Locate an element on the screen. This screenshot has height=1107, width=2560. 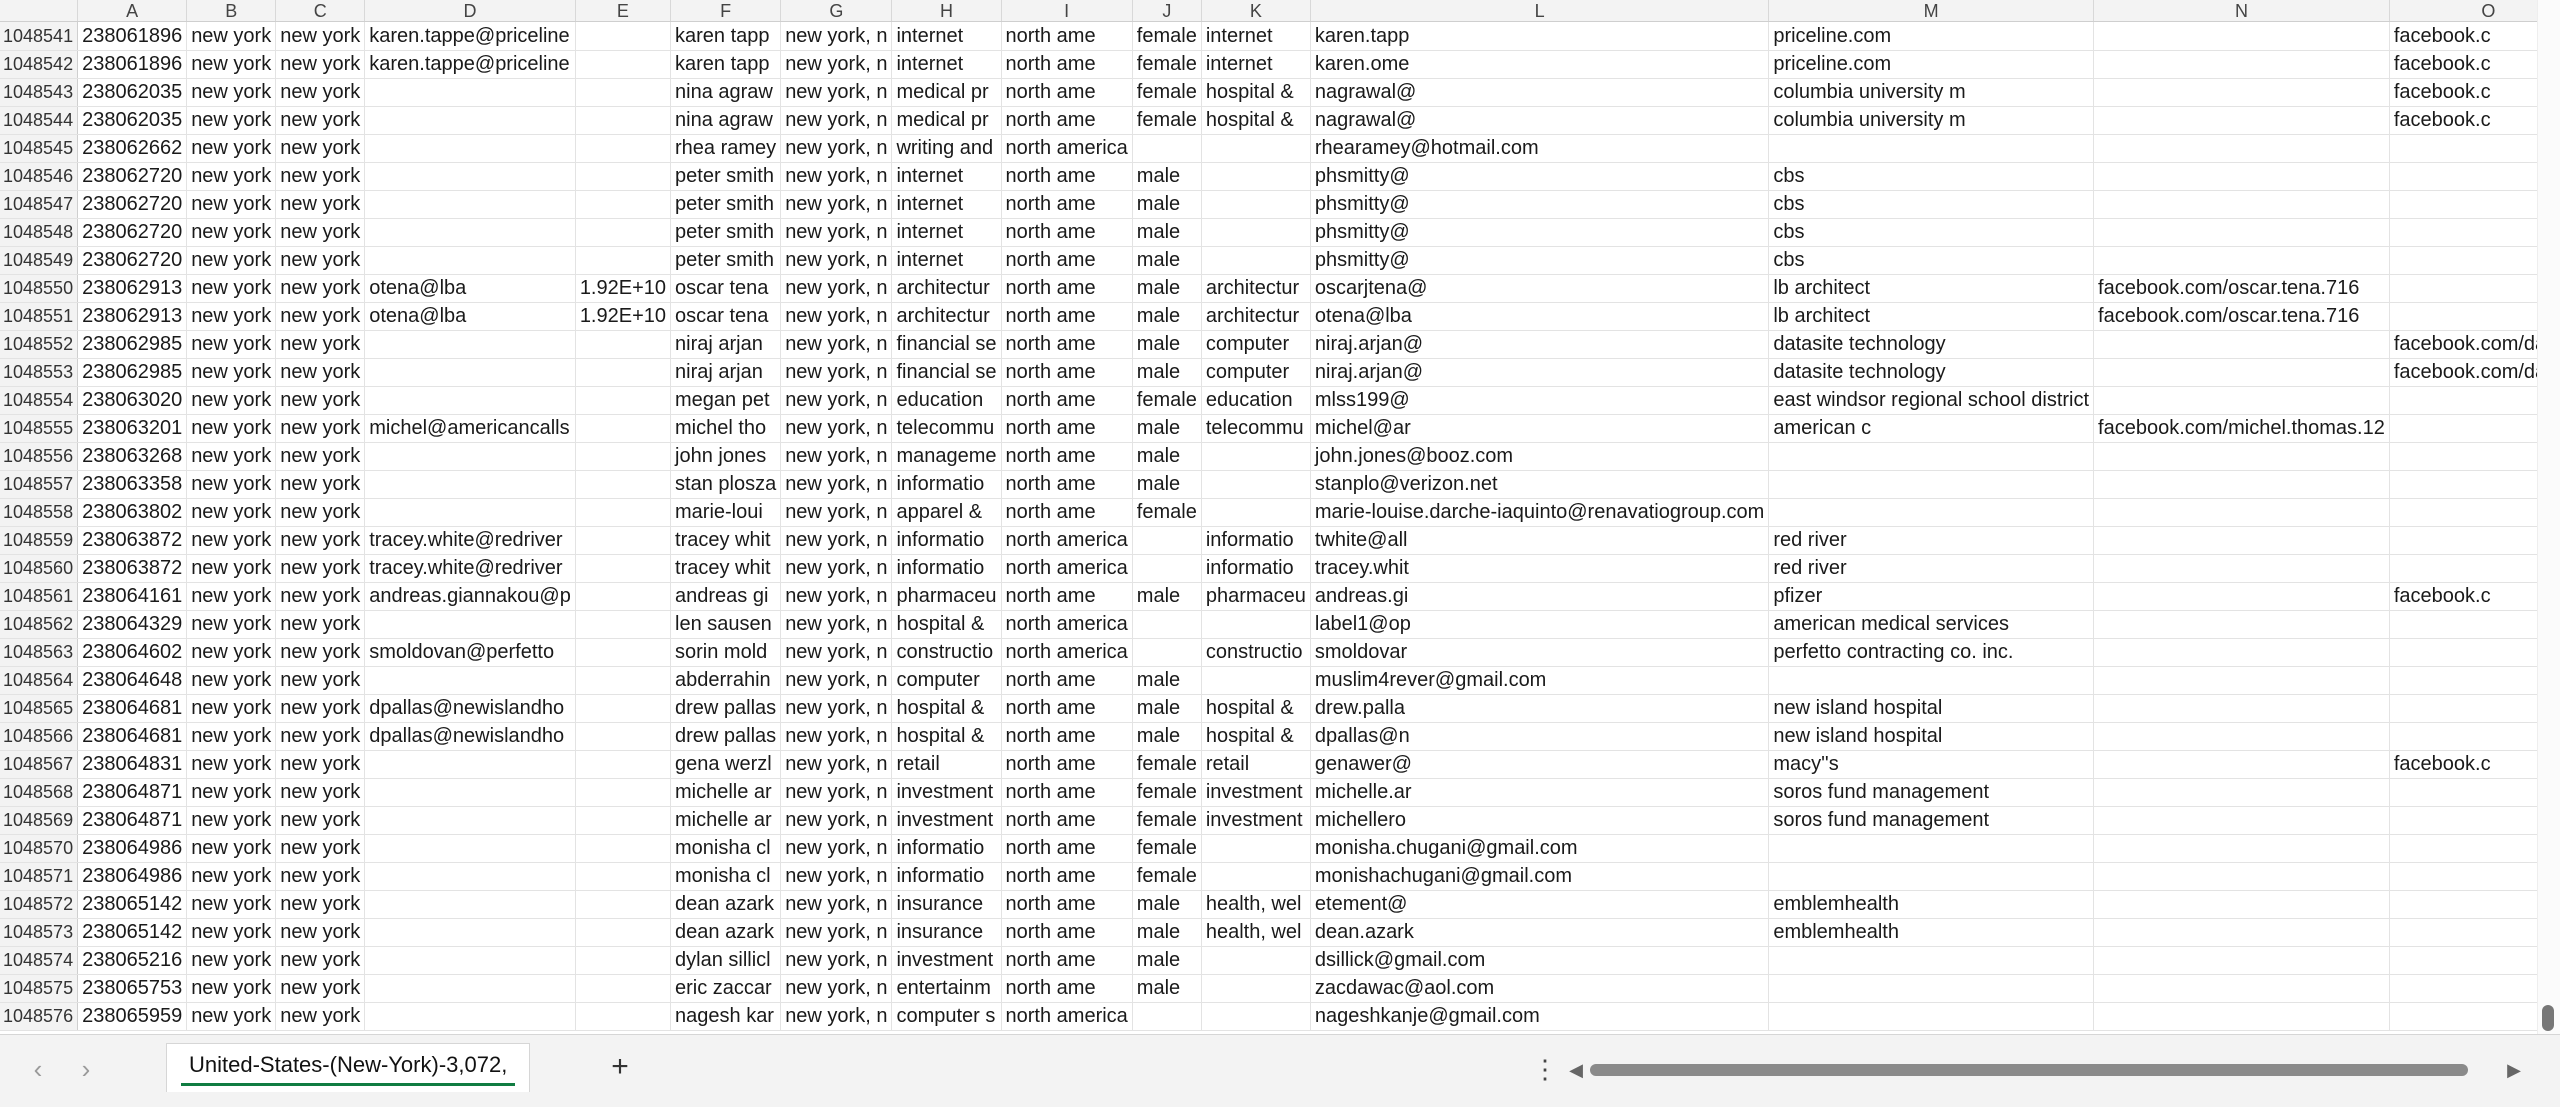
row-header: 1048570 is located at coordinates (39, 848).